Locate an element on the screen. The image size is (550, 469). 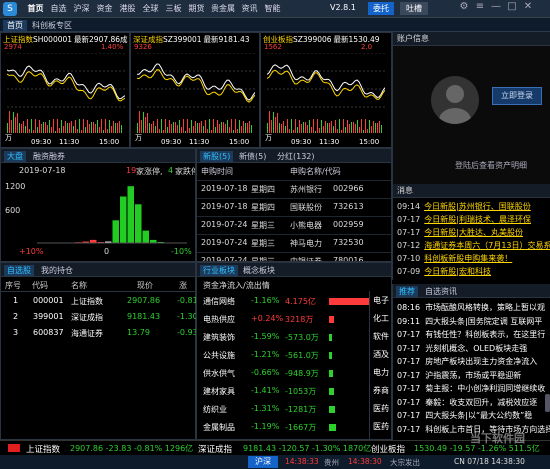
menu-metals: 贵金属 is located at coordinates (223, 8).